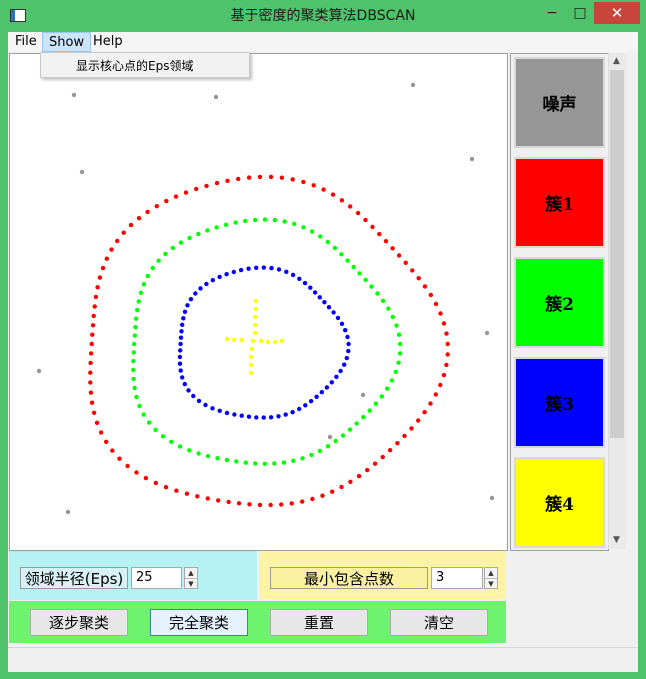 This screenshot has width=646, height=679. I want to click on menu-item-show-core-eps: 显示核心点的Eps领域, so click(134, 65).